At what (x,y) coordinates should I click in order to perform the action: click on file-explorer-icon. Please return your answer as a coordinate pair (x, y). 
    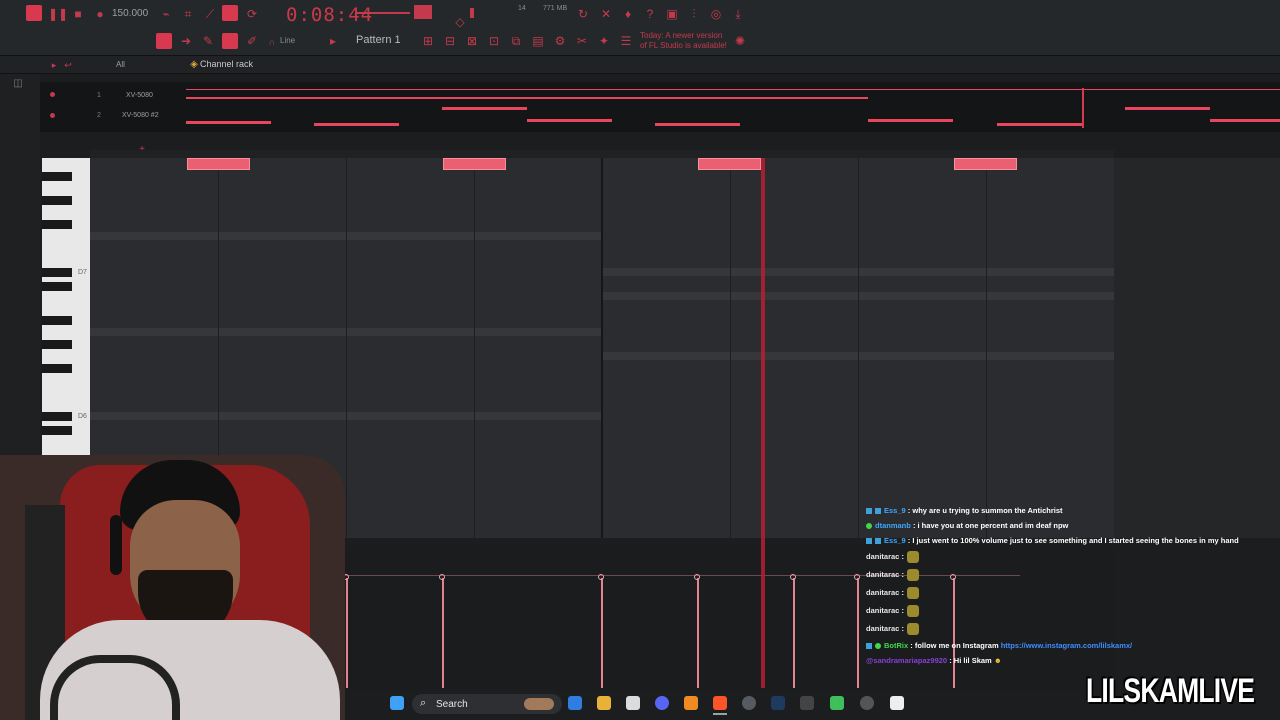
    Looking at the image, I should click on (604, 703).